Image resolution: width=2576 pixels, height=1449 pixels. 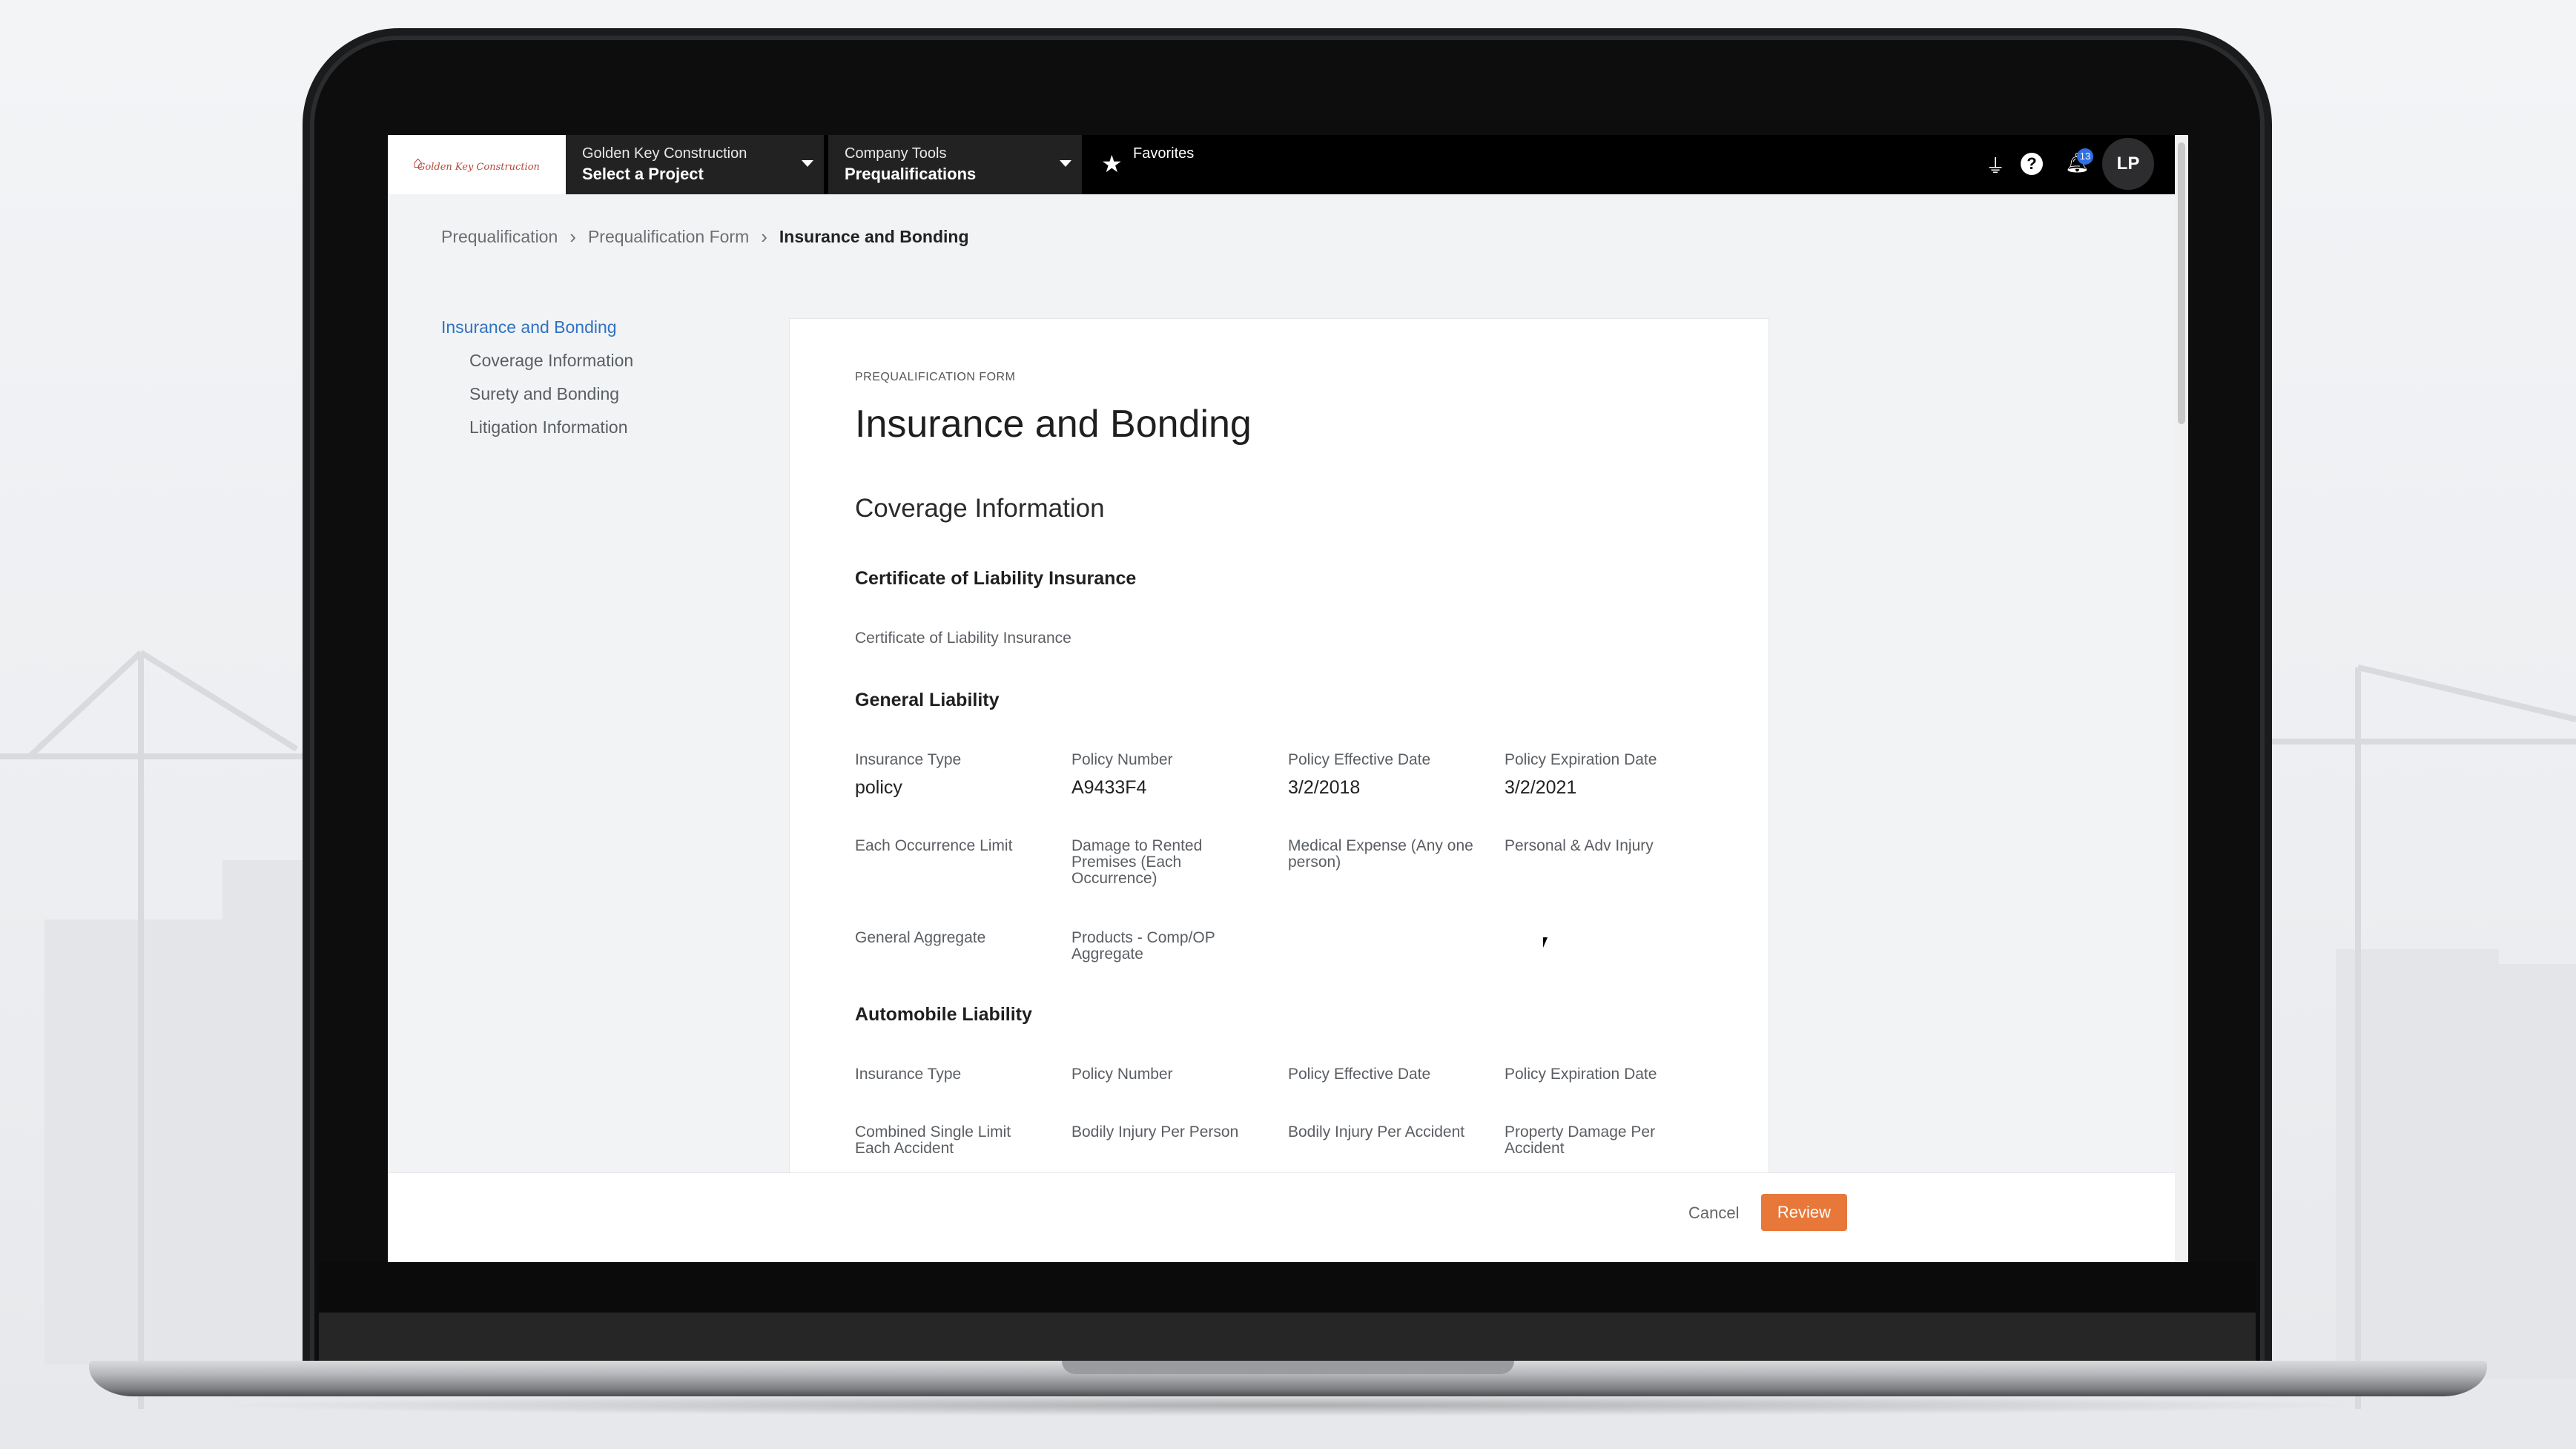 What do you see at coordinates (499, 237) in the screenshot?
I see `breadcrumb-item: Prequalification` at bounding box center [499, 237].